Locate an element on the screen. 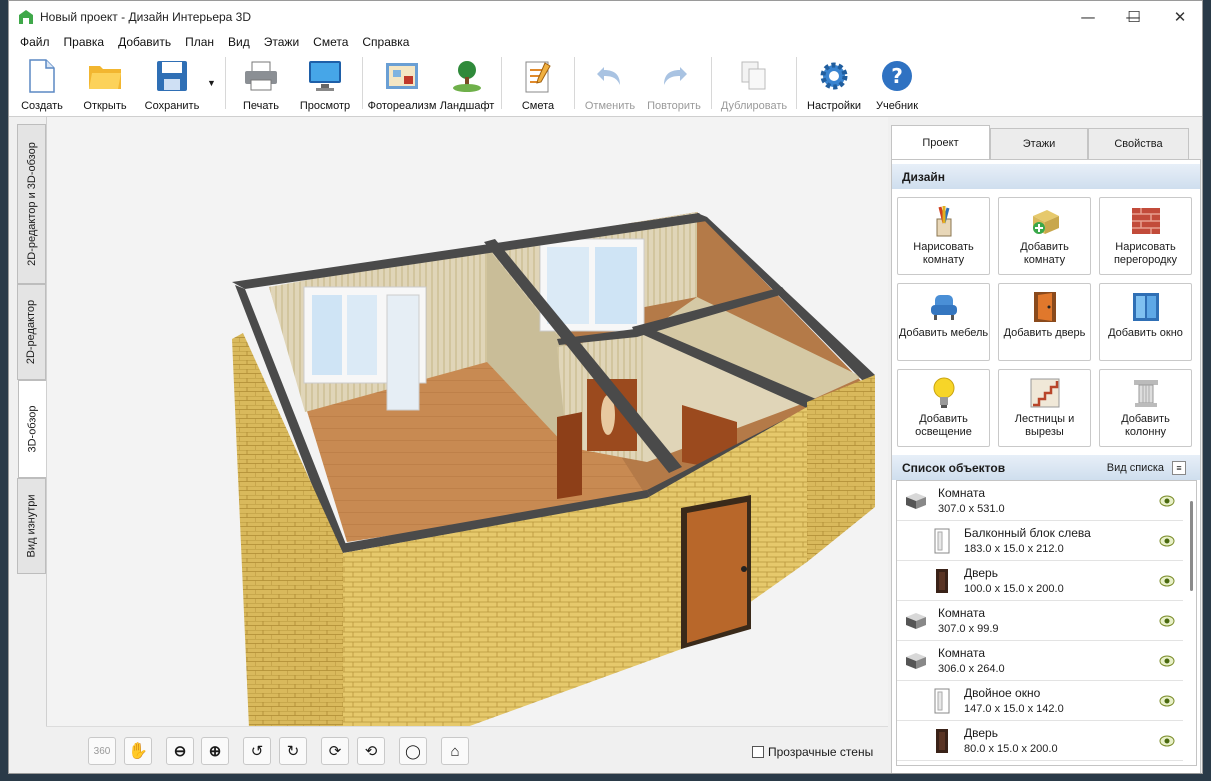 Image resolution: width=1211 pixels, height=781 pixels. duplicate-button: Дублировать is located at coordinates (754, 83).